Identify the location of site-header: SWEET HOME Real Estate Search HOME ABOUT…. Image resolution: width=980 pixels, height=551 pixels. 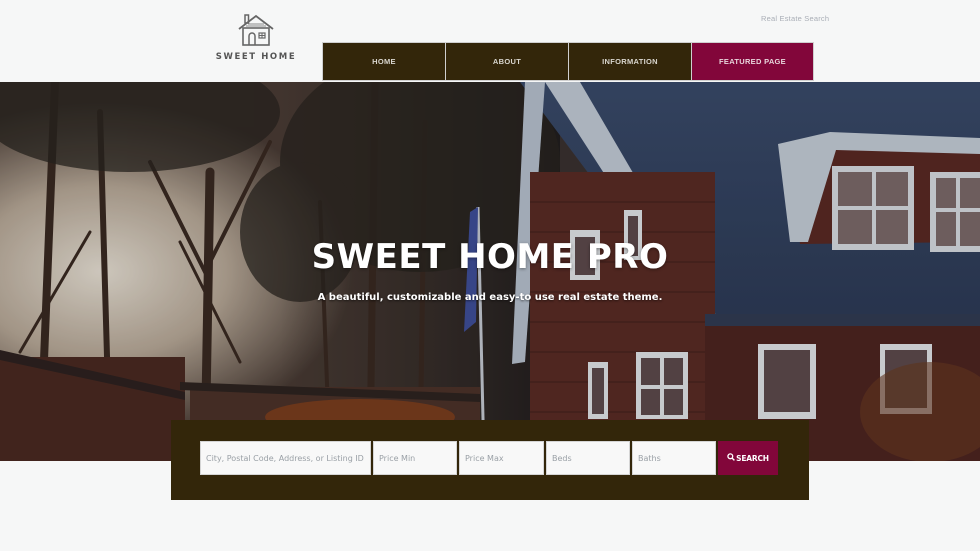
(490, 41).